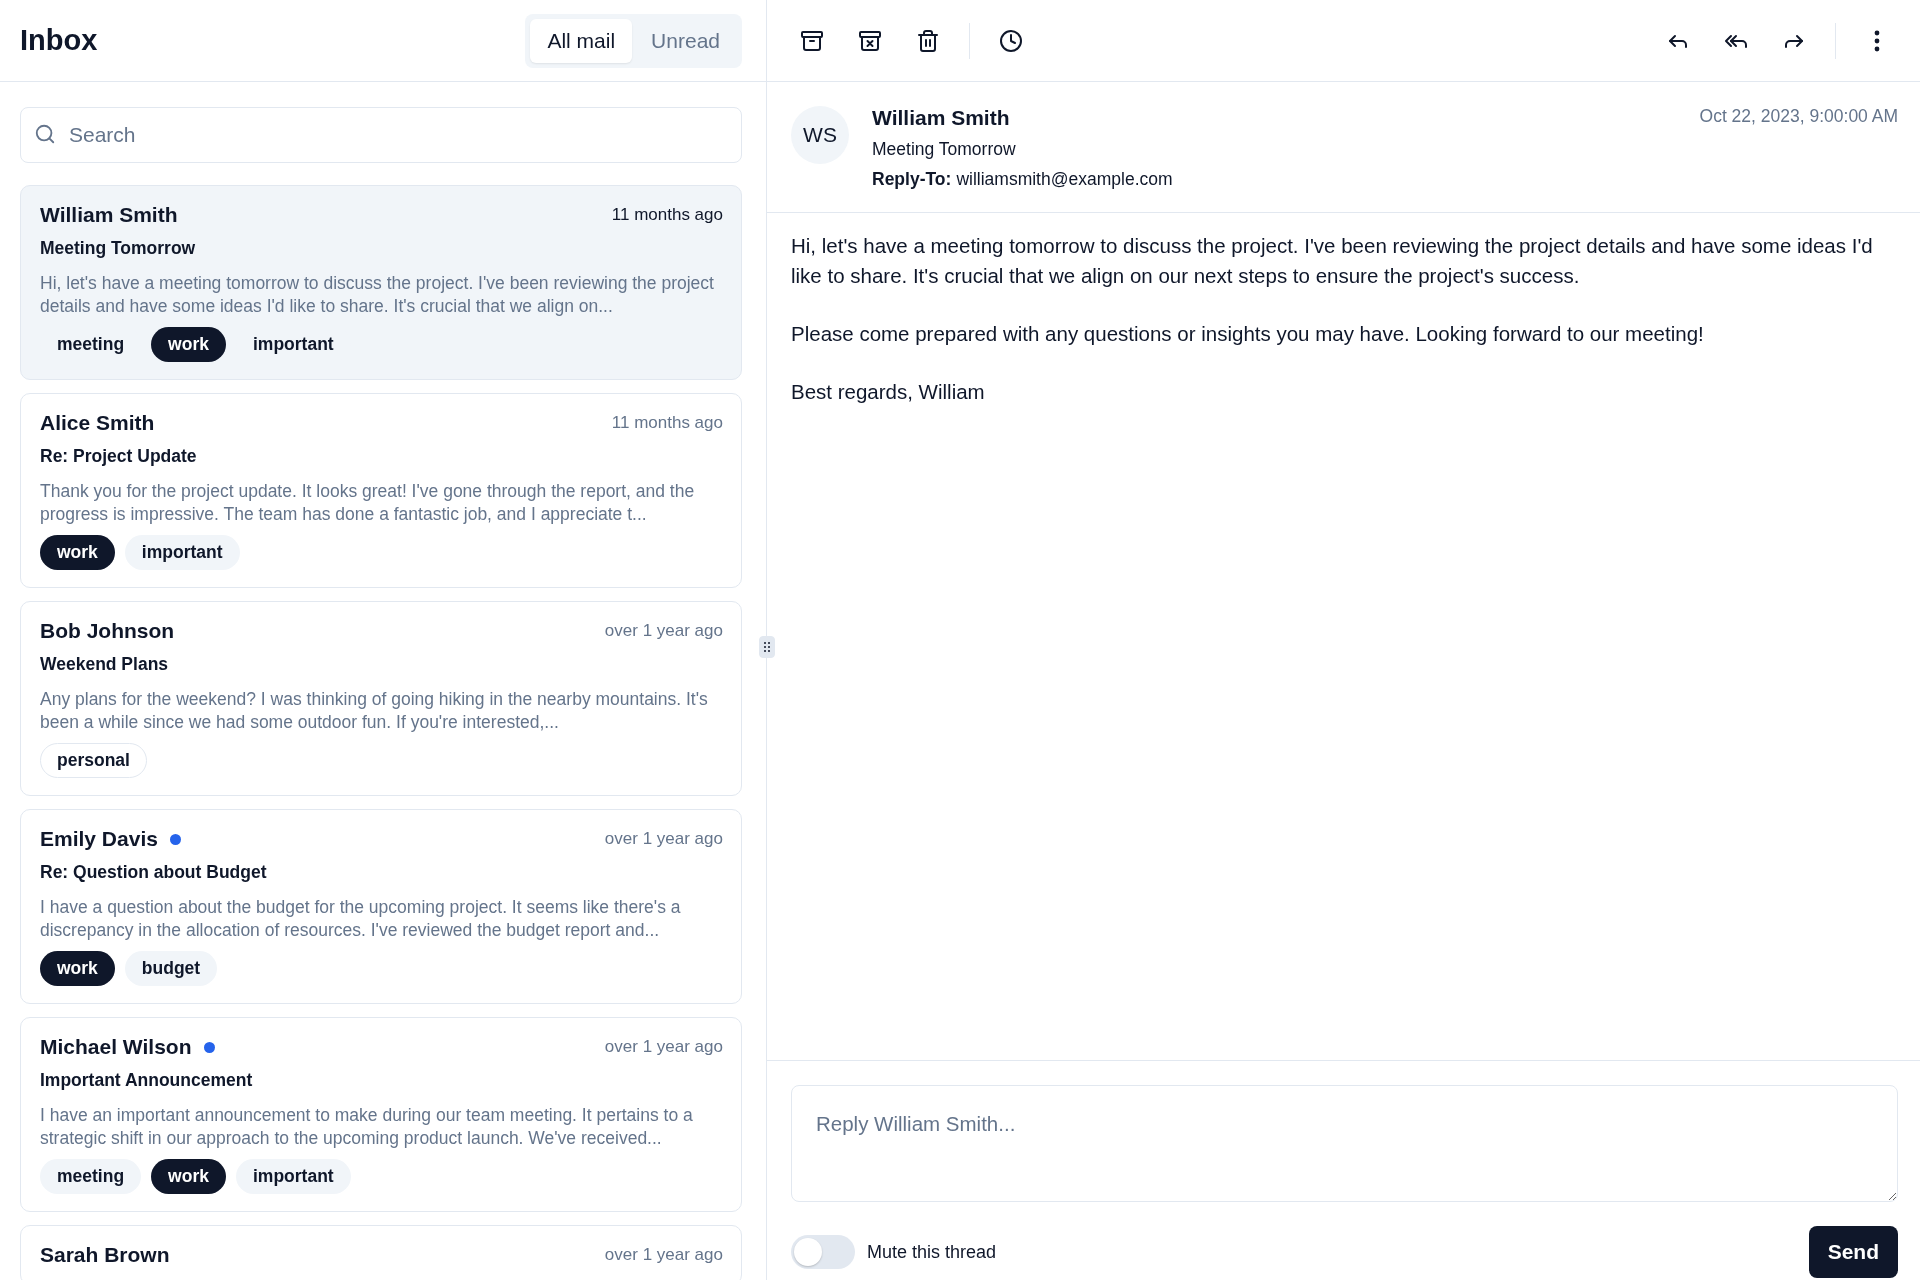 The height and width of the screenshot is (1280, 1920). I want to click on sender-name: Sarah Brown, so click(105, 1255).